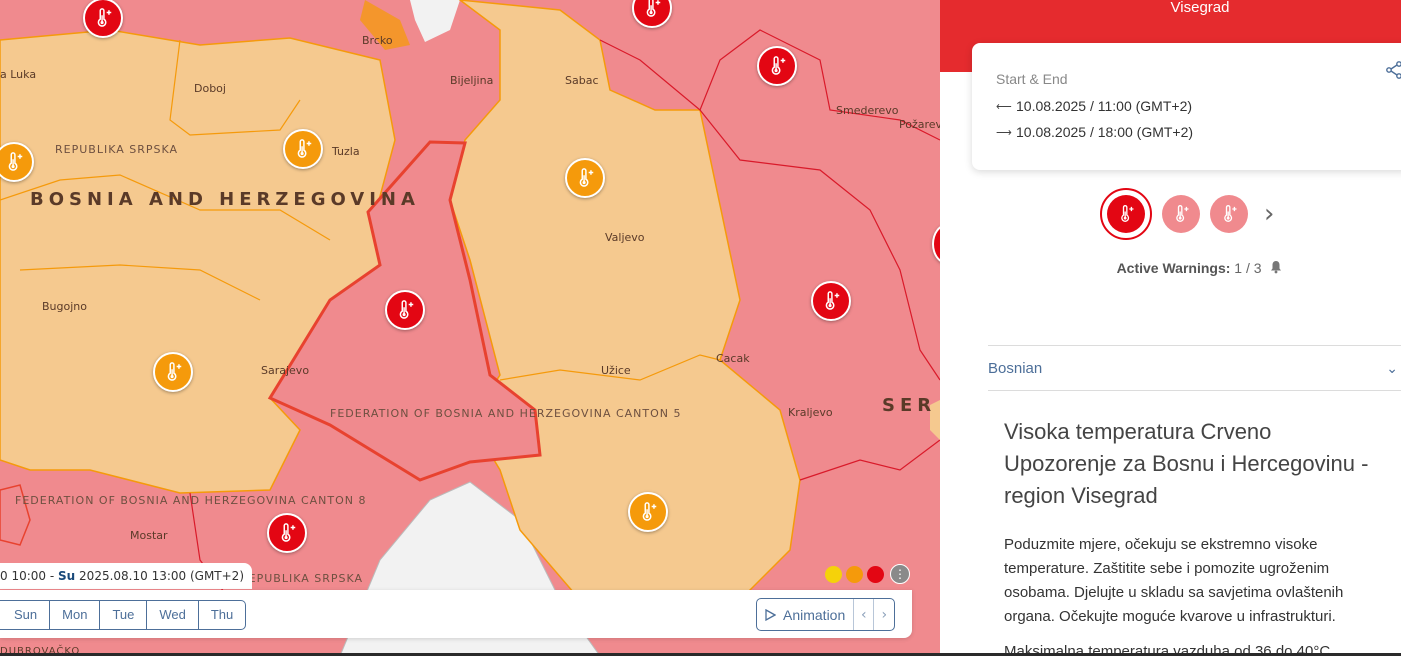 The height and width of the screenshot is (656, 1401). What do you see at coordinates (472, 80) in the screenshot?
I see `place-bijeljina: Bijeljina` at bounding box center [472, 80].